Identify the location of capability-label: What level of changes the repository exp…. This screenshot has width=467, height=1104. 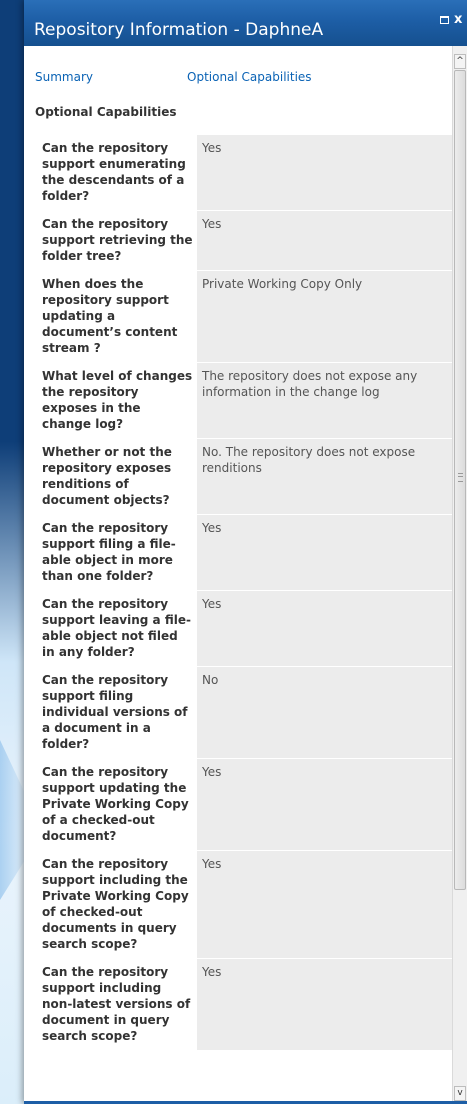
(116, 400).